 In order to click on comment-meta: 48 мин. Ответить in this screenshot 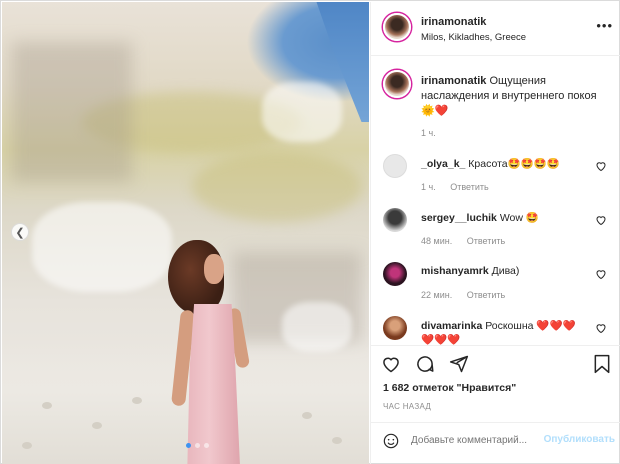, I will do `click(463, 241)`.